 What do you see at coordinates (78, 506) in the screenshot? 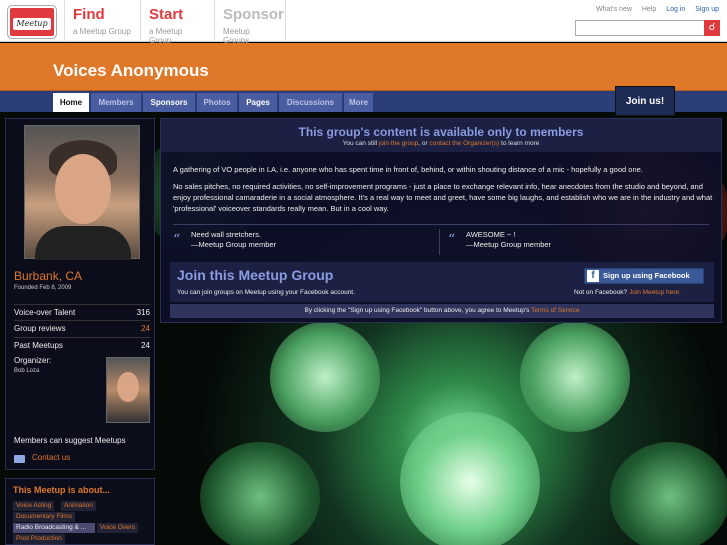
I see `topic-tag: Animation` at bounding box center [78, 506].